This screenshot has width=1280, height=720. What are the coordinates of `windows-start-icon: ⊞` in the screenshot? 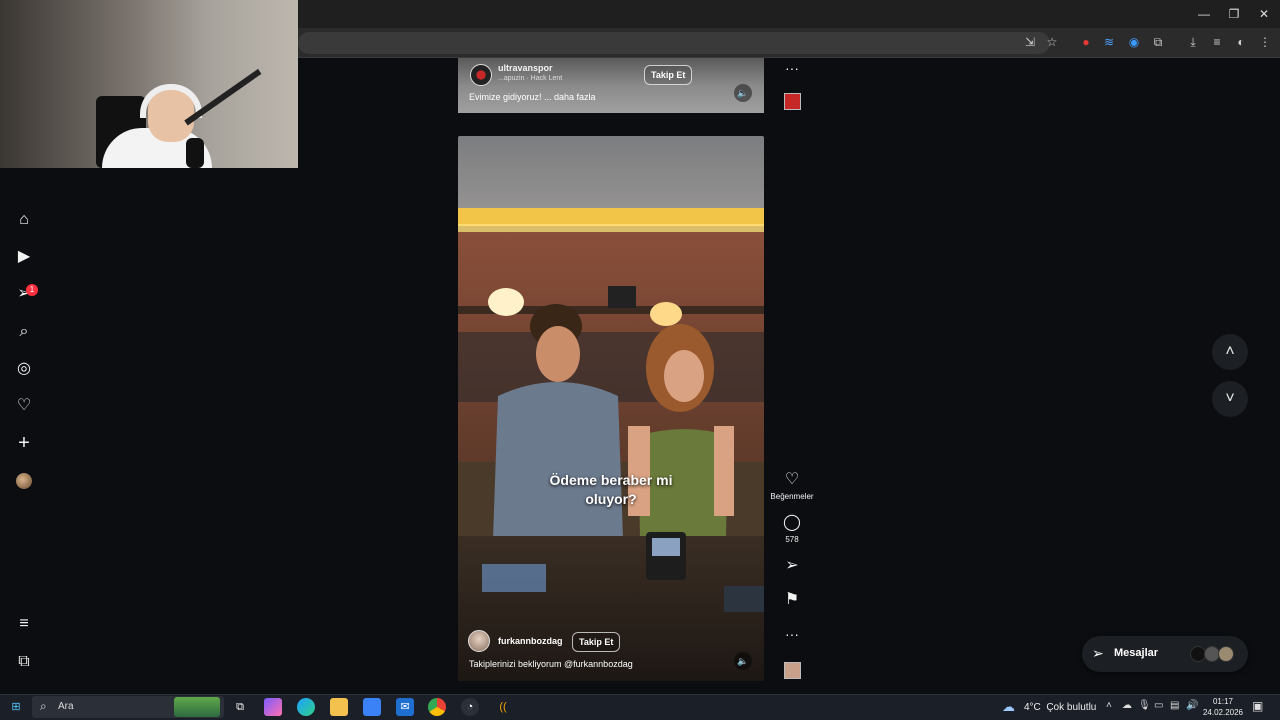 It's located at (16, 707).